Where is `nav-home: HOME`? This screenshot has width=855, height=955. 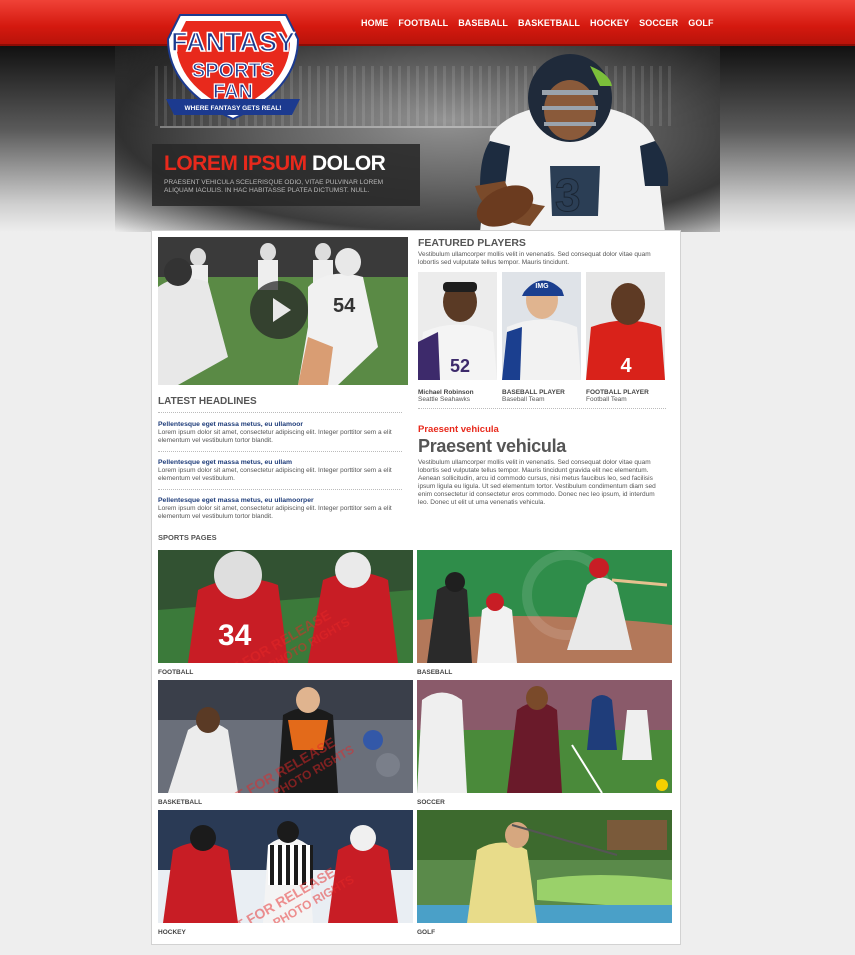 nav-home: HOME is located at coordinates (374, 23).